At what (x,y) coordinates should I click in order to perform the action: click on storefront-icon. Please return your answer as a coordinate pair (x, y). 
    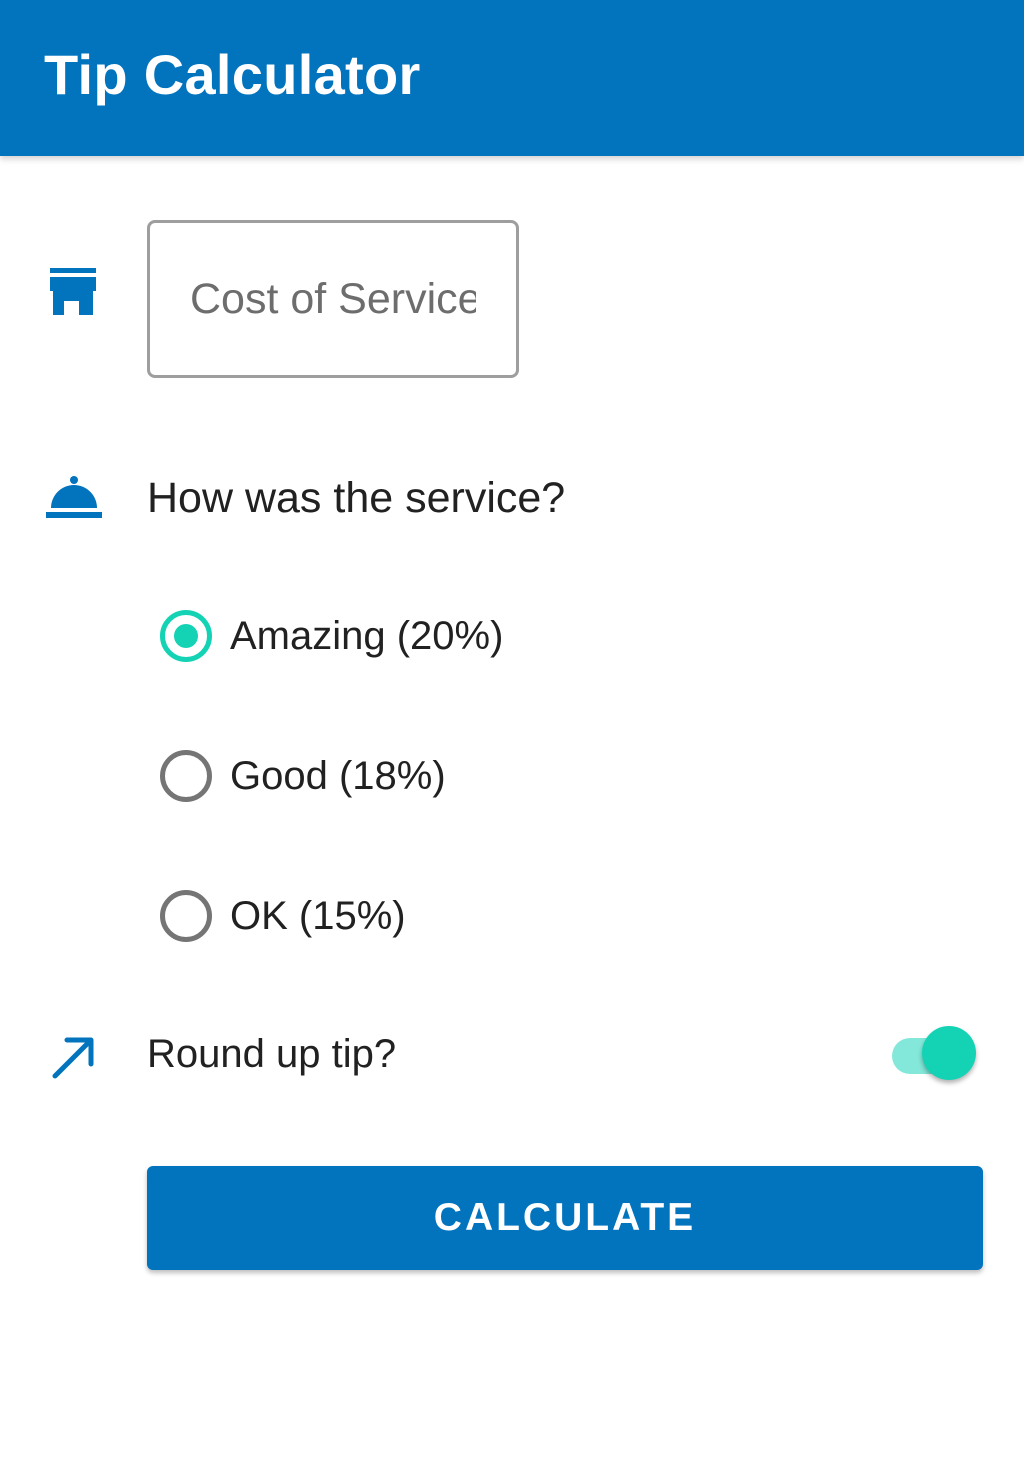
    Looking at the image, I should click on (73, 291).